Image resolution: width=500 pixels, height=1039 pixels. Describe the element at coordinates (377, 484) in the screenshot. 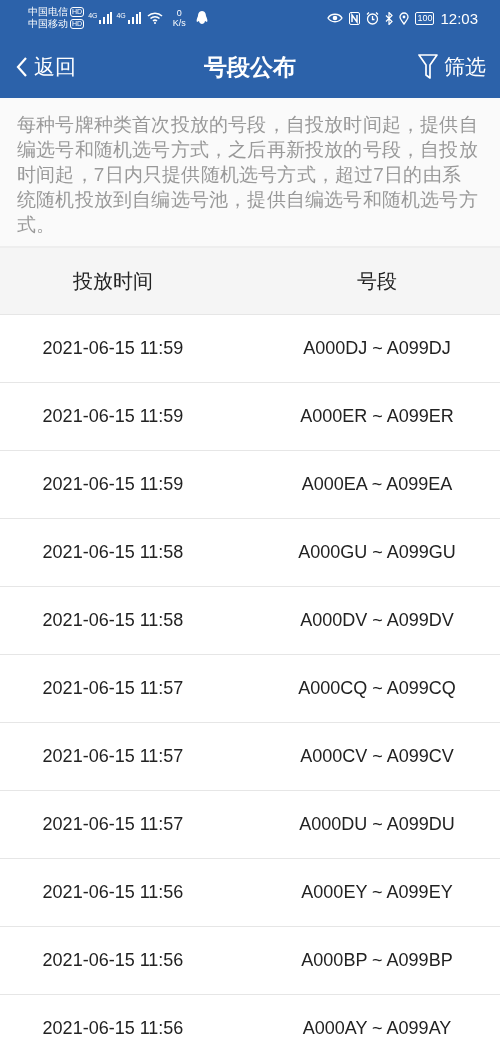

I see `plate-range: A000EA ~ A099EA` at that location.